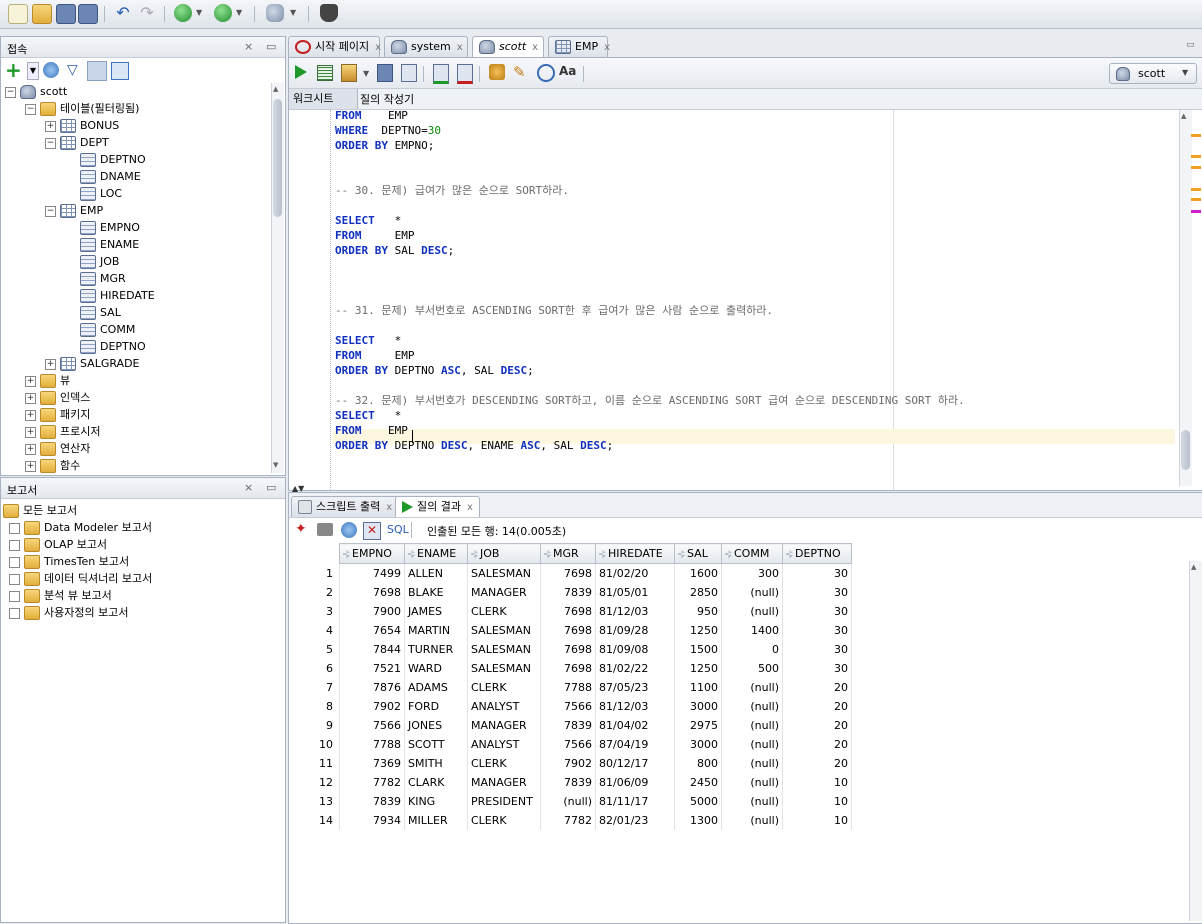 Image resolution: width=1202 pixels, height=924 pixels. I want to click on editor-scrollbar-thumb, so click(1185, 450).